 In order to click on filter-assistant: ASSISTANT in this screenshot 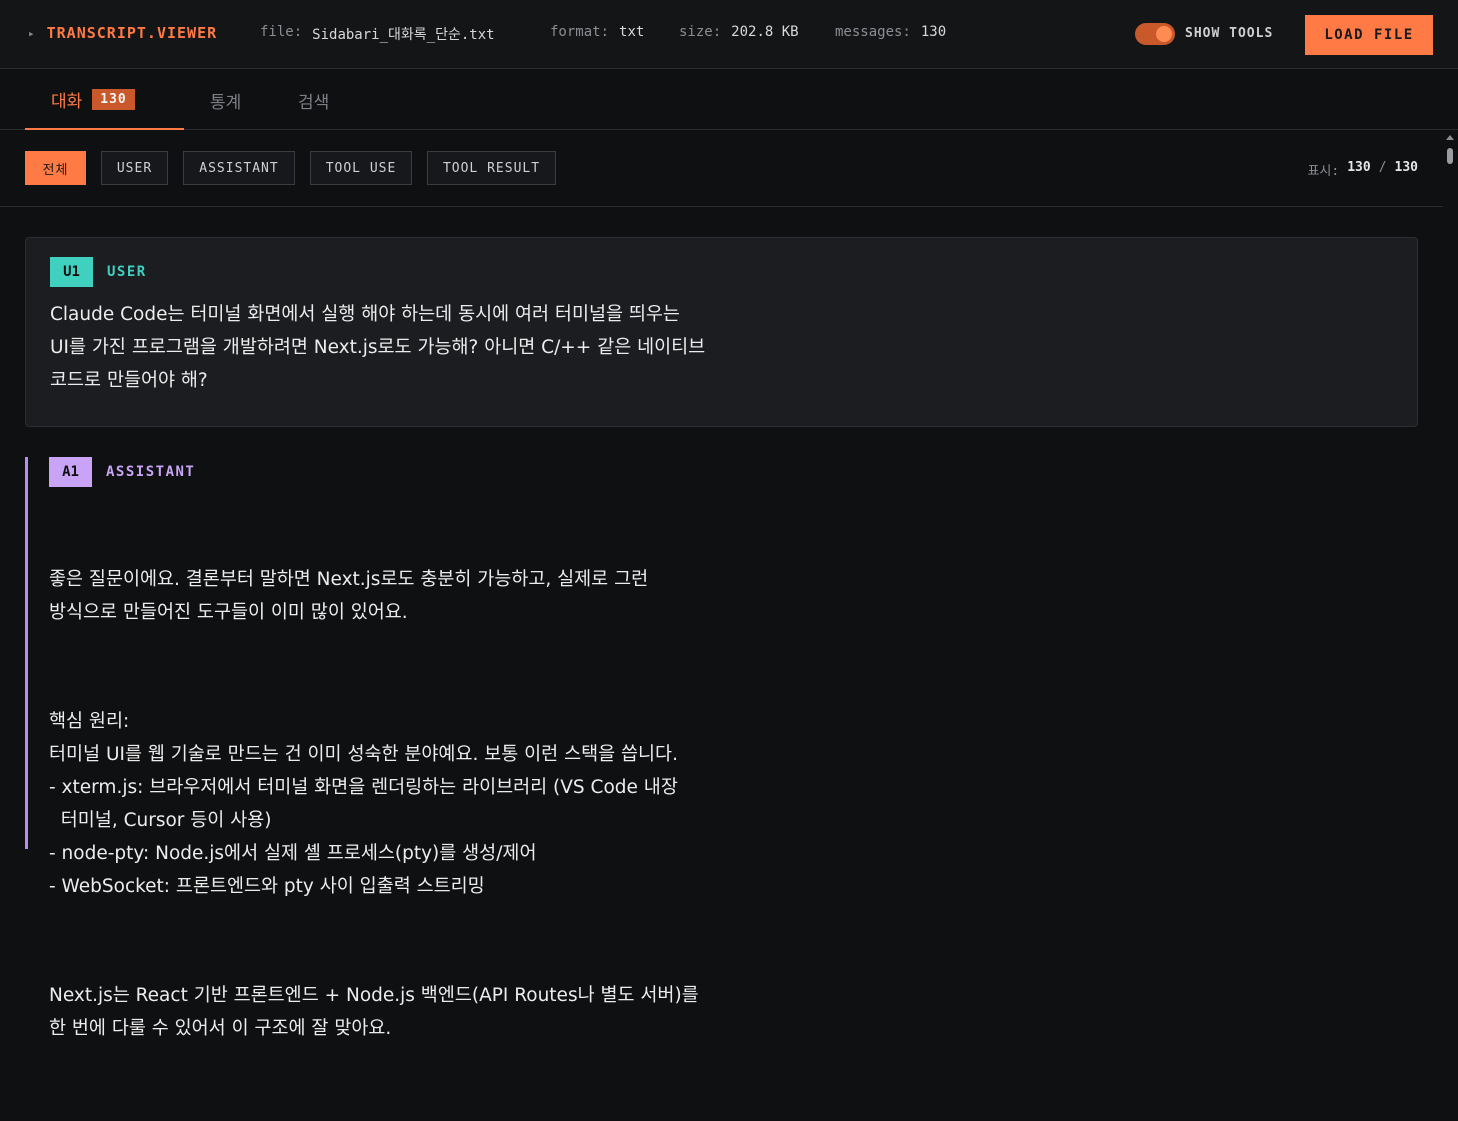, I will do `click(239, 168)`.